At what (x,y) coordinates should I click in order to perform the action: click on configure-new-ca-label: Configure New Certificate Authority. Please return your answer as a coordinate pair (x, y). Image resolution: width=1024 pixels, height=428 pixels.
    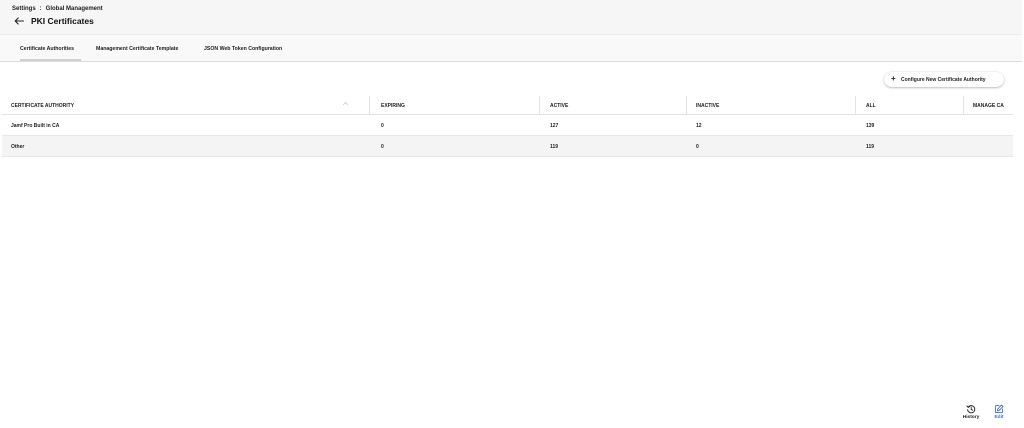
    Looking at the image, I should click on (943, 79).